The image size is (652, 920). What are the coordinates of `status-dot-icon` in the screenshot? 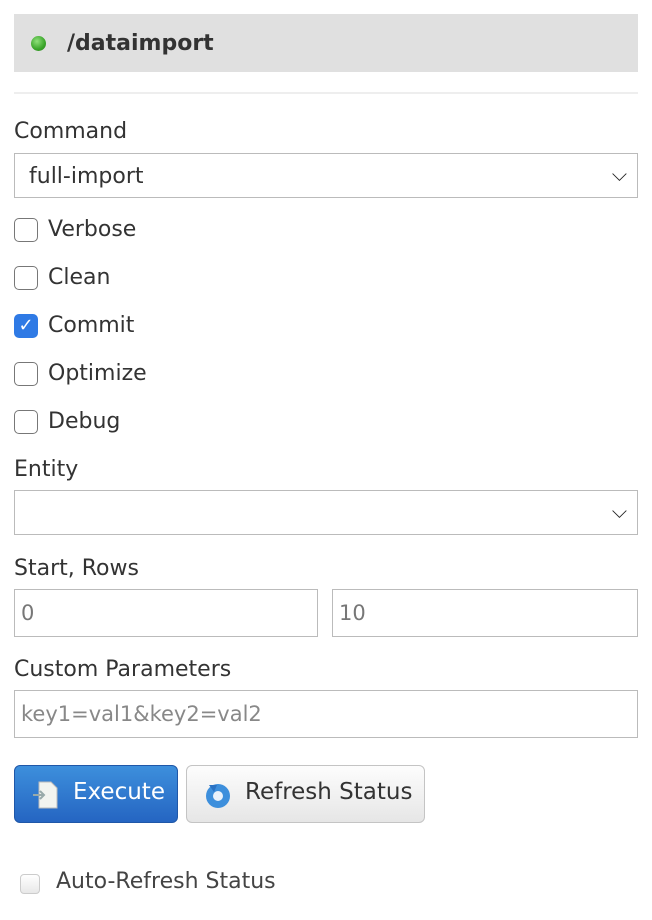 It's located at (38, 43).